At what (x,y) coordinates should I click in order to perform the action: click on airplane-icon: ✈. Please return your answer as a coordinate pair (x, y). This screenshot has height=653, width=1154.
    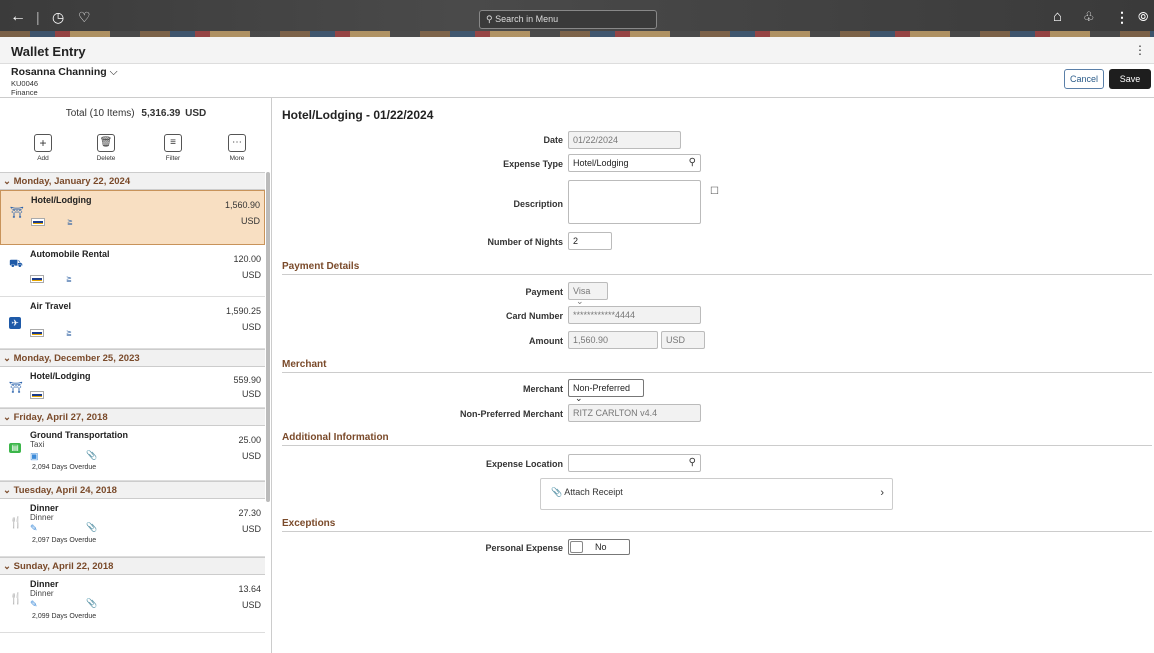
    Looking at the image, I should click on (15, 323).